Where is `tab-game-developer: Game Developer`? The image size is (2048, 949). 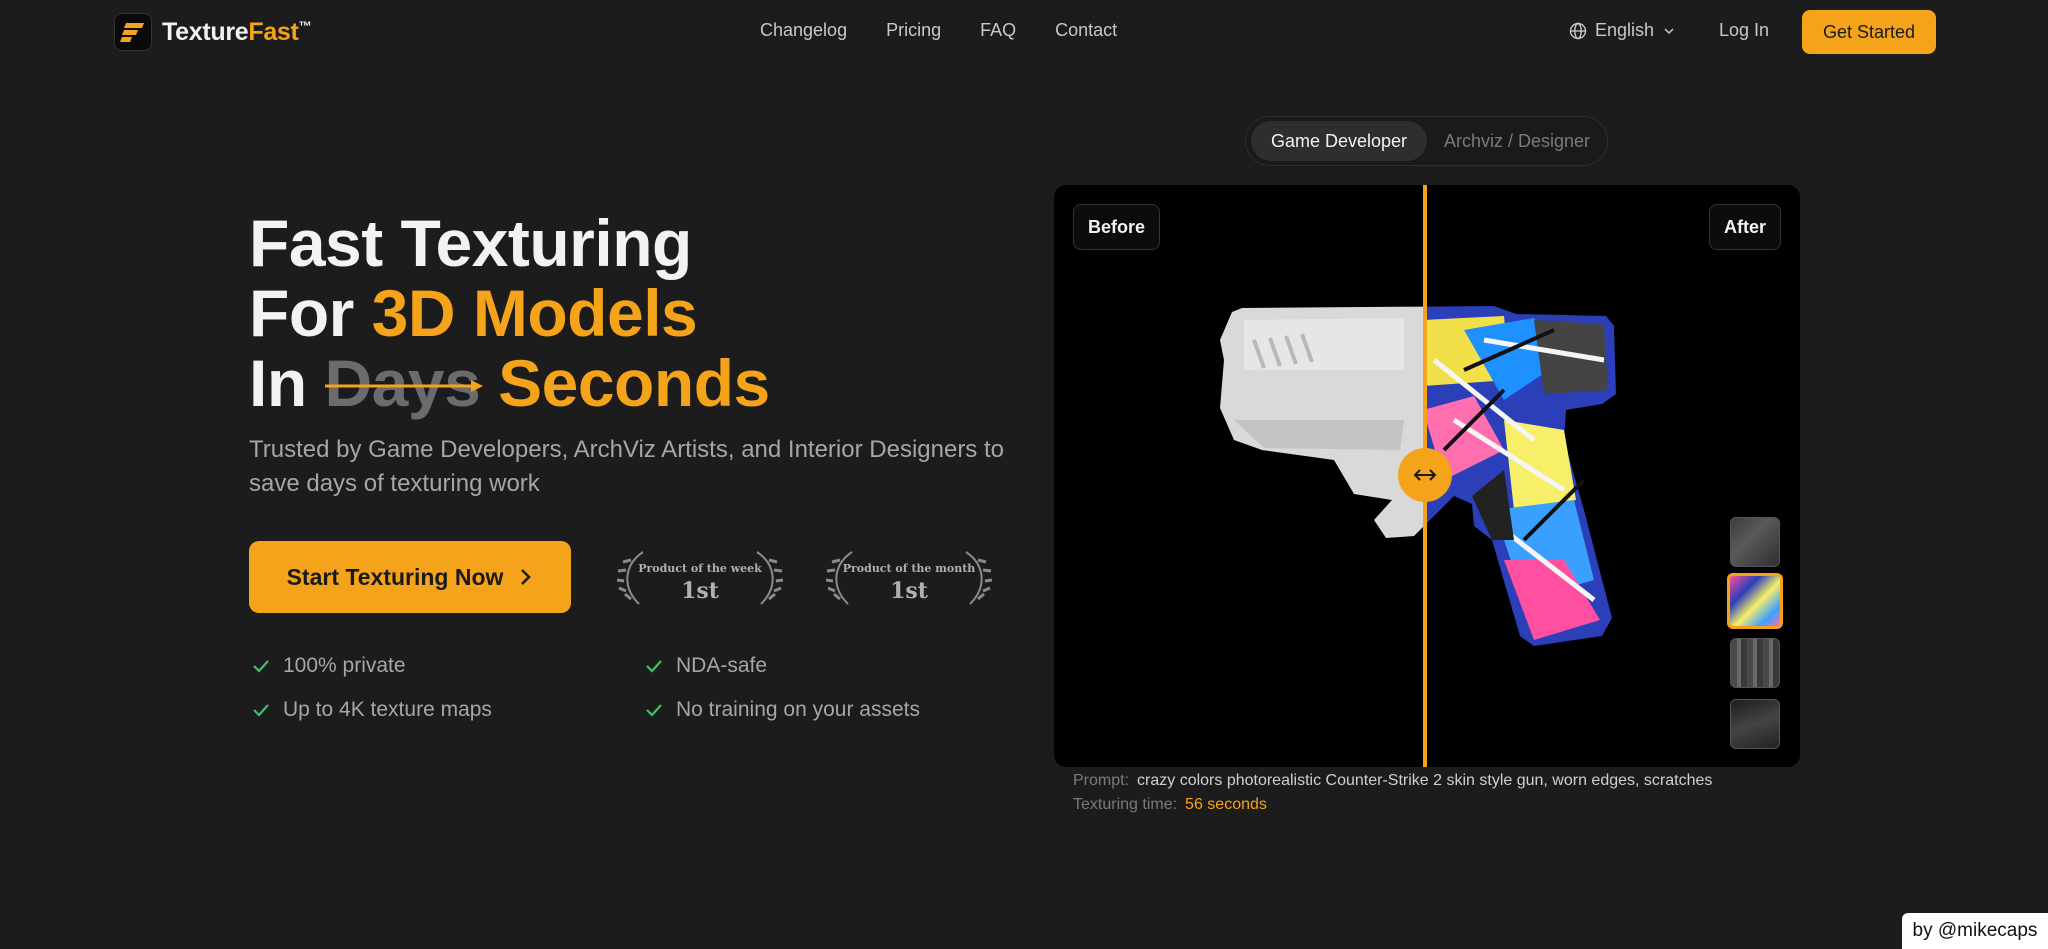 tab-game-developer: Game Developer is located at coordinates (1339, 141).